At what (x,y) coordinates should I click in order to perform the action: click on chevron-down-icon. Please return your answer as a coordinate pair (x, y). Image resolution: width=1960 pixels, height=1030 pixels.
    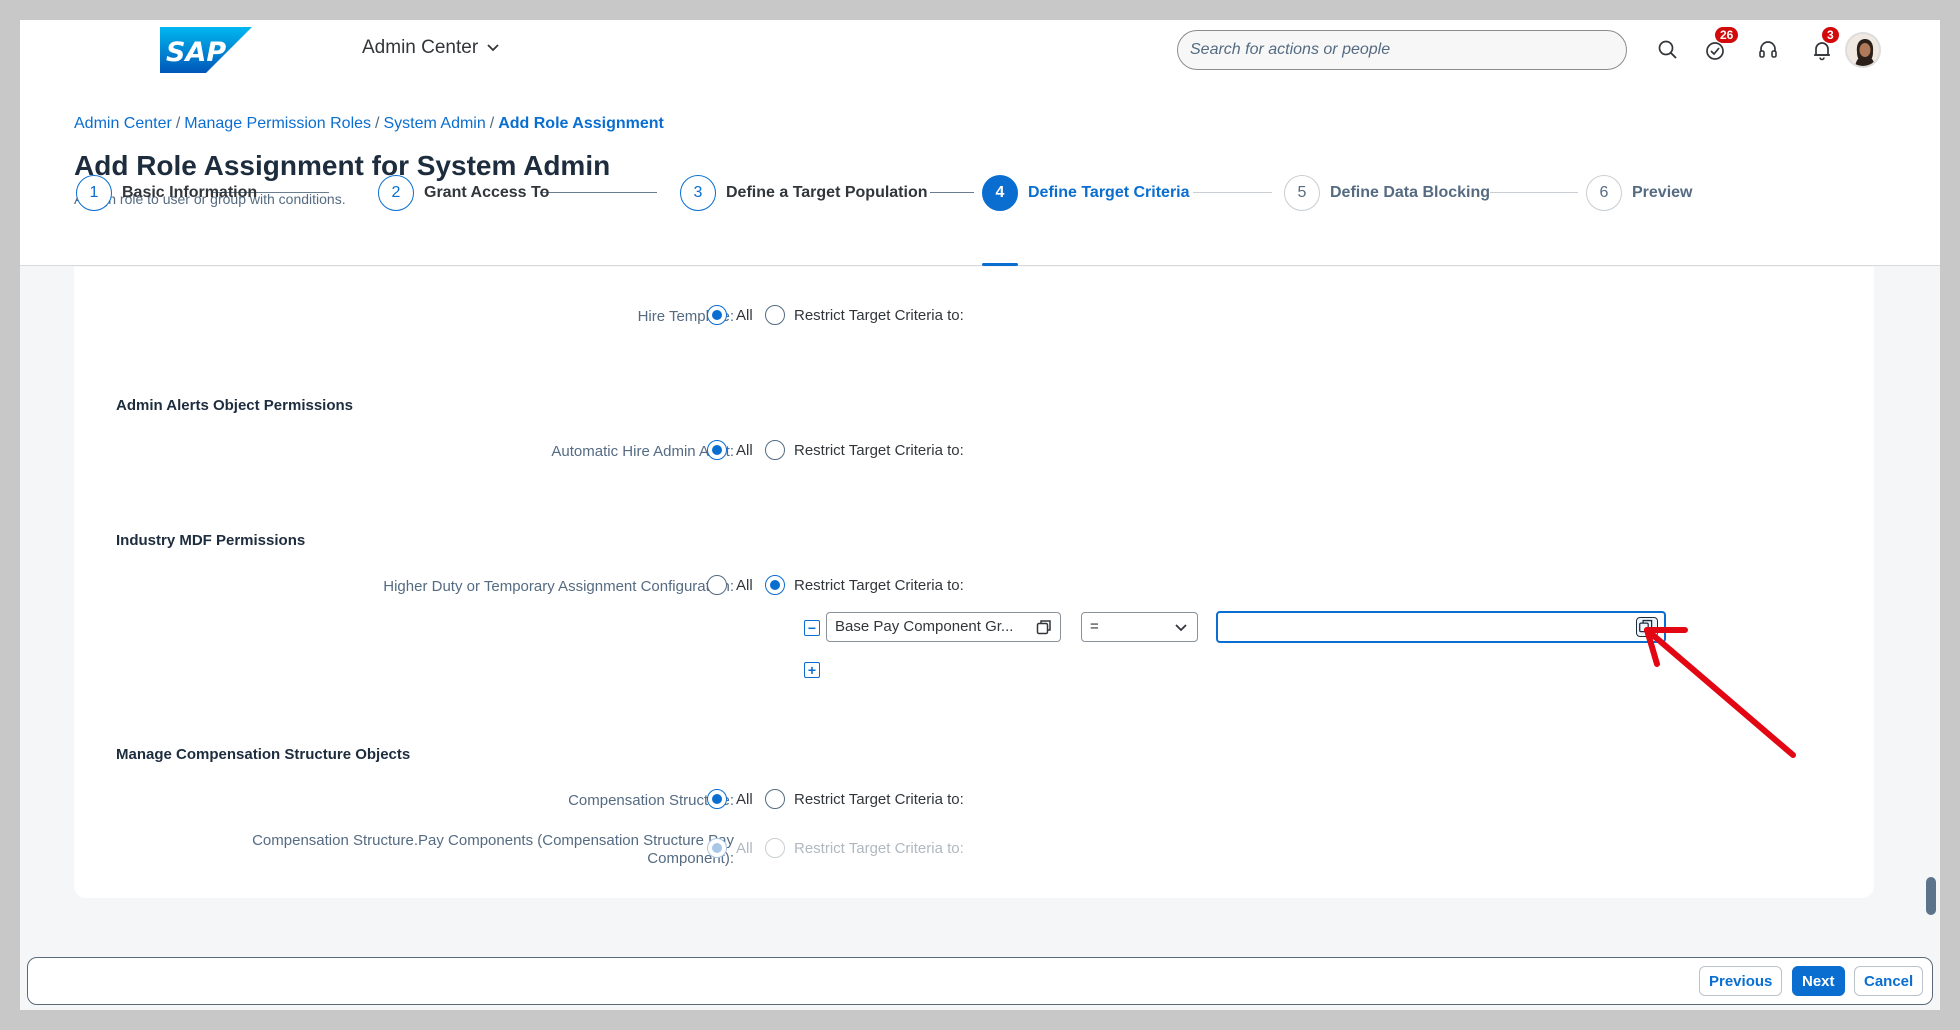
    Looking at the image, I should click on (1181, 627).